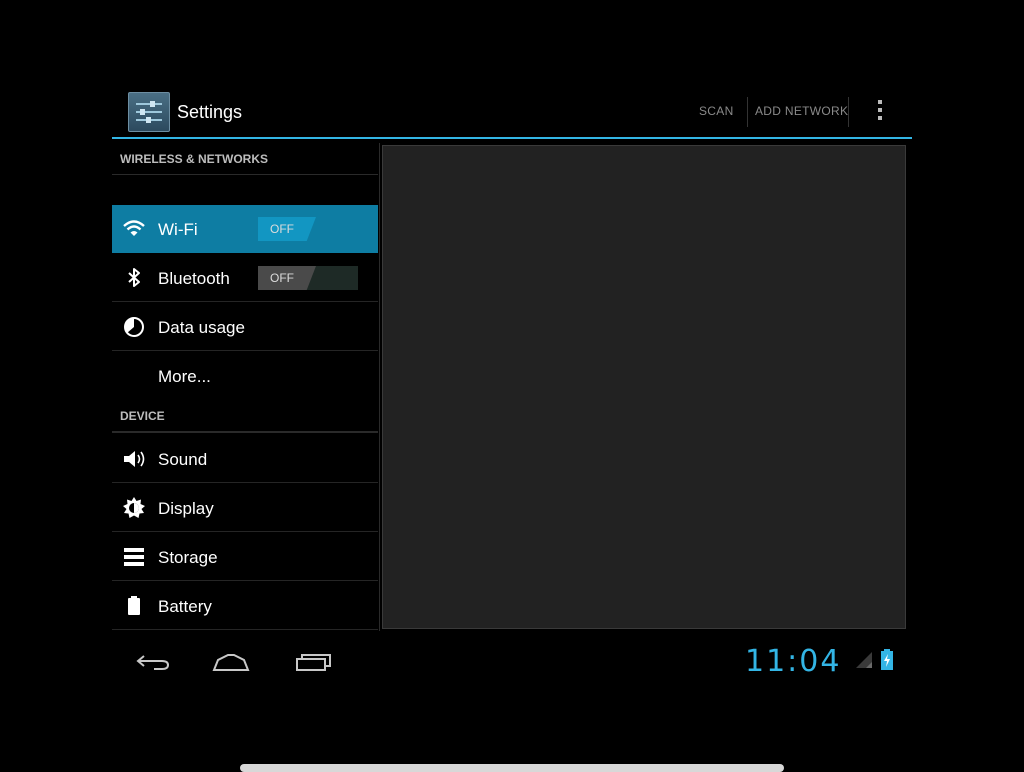 This screenshot has width=1024, height=772. Describe the element at coordinates (512, 660) in the screenshot. I see `system-bar: 11:04` at that location.